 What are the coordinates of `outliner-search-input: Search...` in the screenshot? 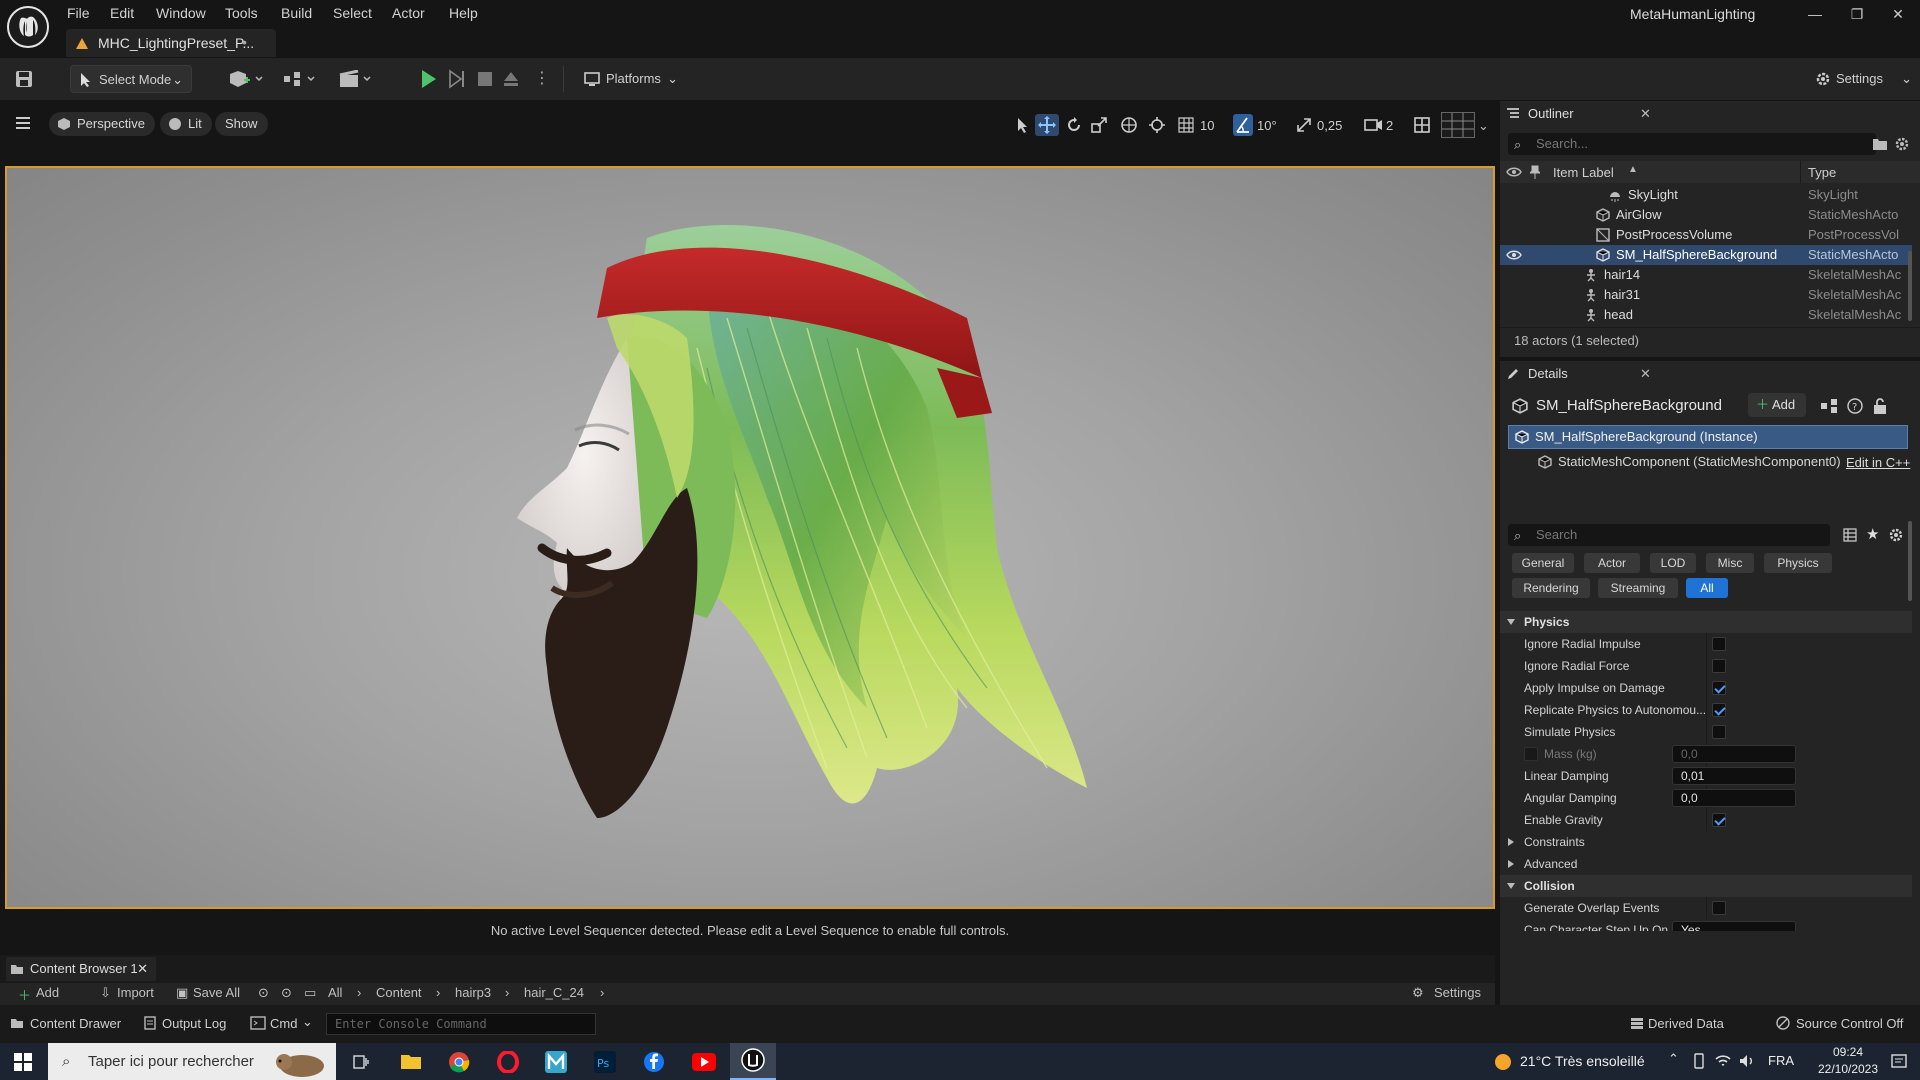 It's located at (1692, 144).